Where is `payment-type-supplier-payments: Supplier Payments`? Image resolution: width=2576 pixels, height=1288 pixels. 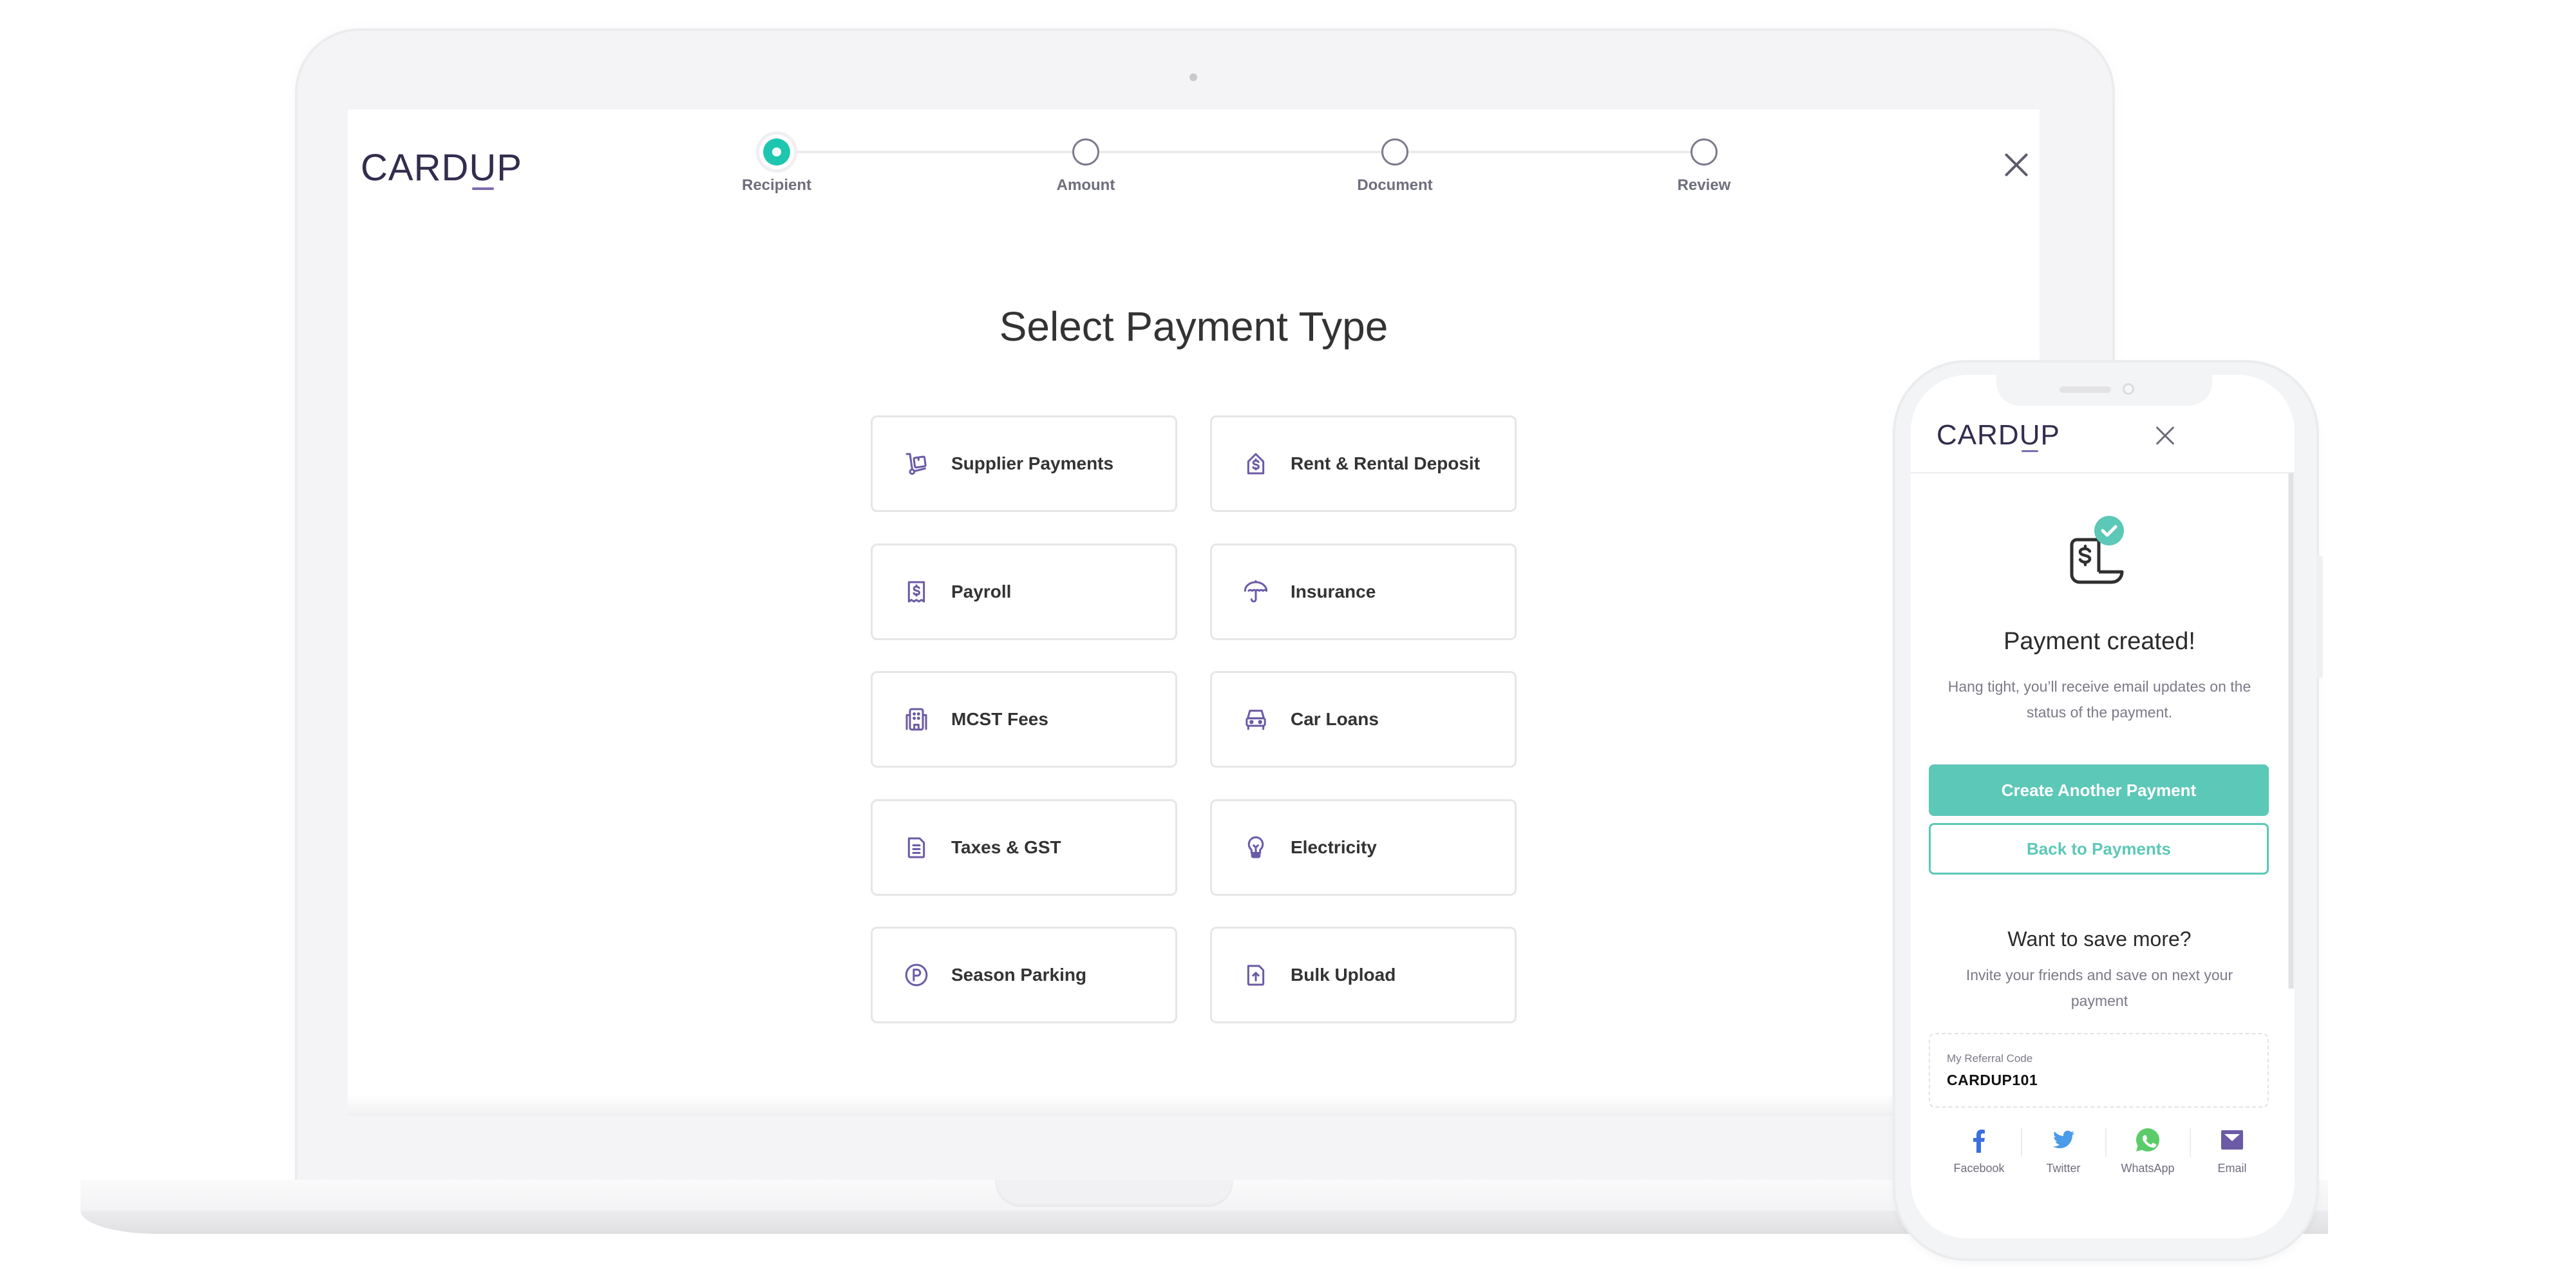 payment-type-supplier-payments: Supplier Payments is located at coordinates (1024, 463).